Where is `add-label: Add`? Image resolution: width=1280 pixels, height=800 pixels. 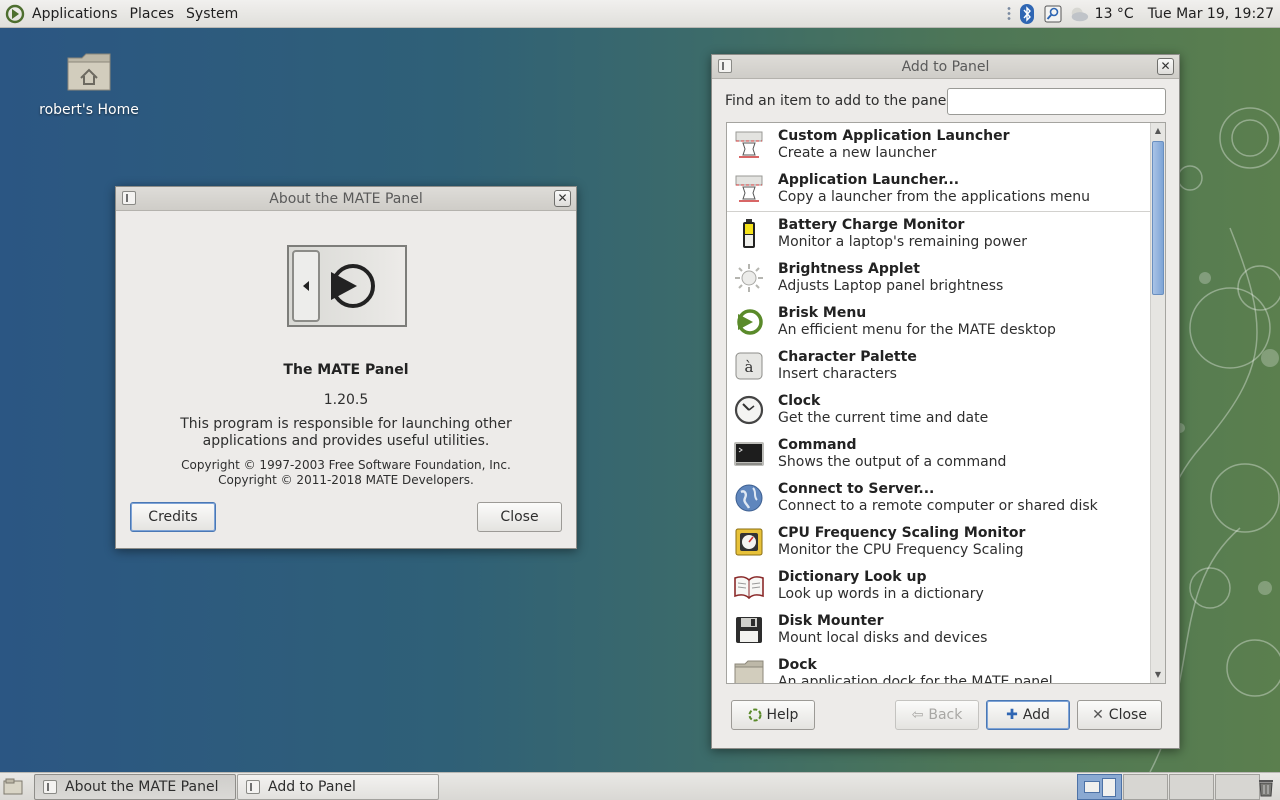 add-label: Add is located at coordinates (1036, 715).